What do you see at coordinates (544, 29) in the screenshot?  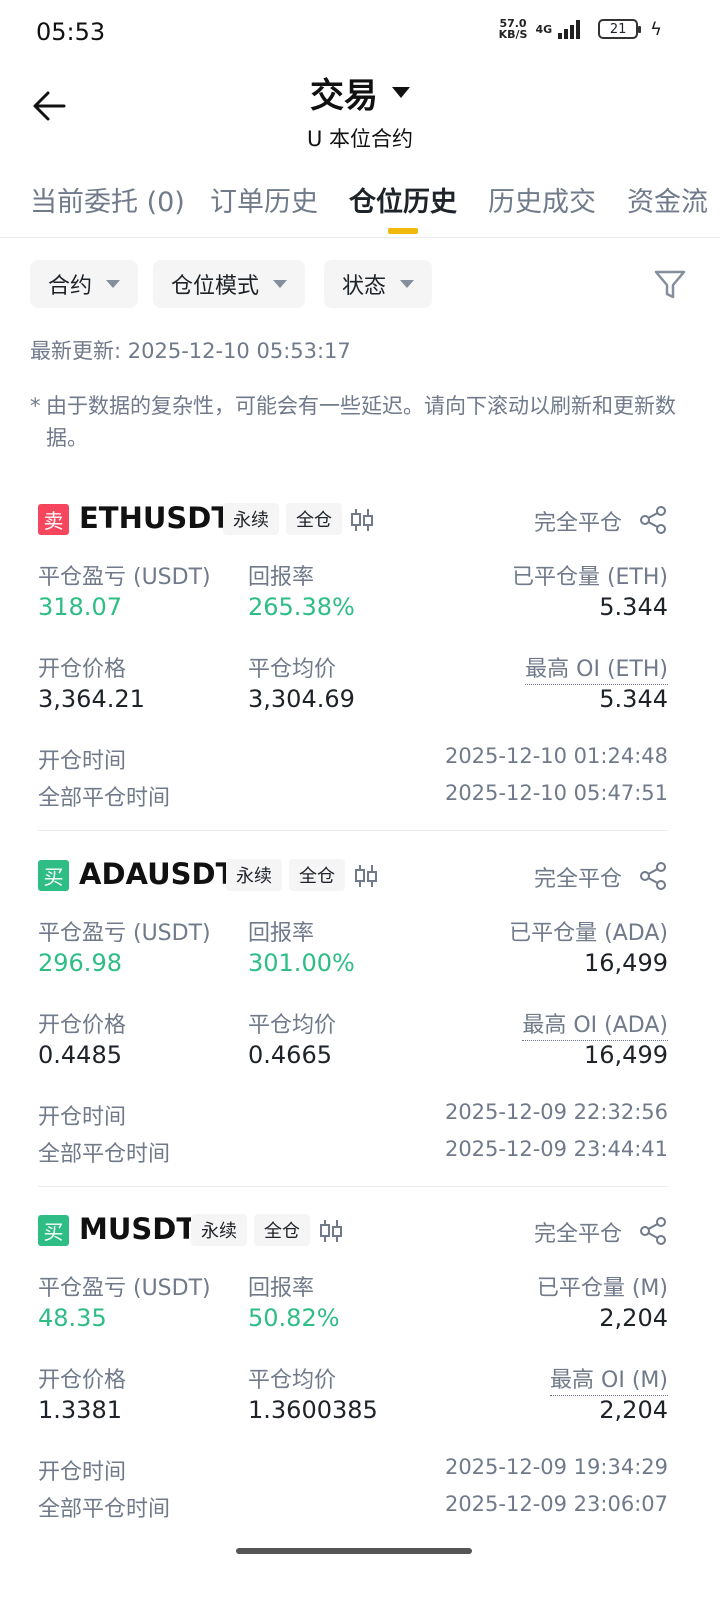 I see `network-type: 4G` at bounding box center [544, 29].